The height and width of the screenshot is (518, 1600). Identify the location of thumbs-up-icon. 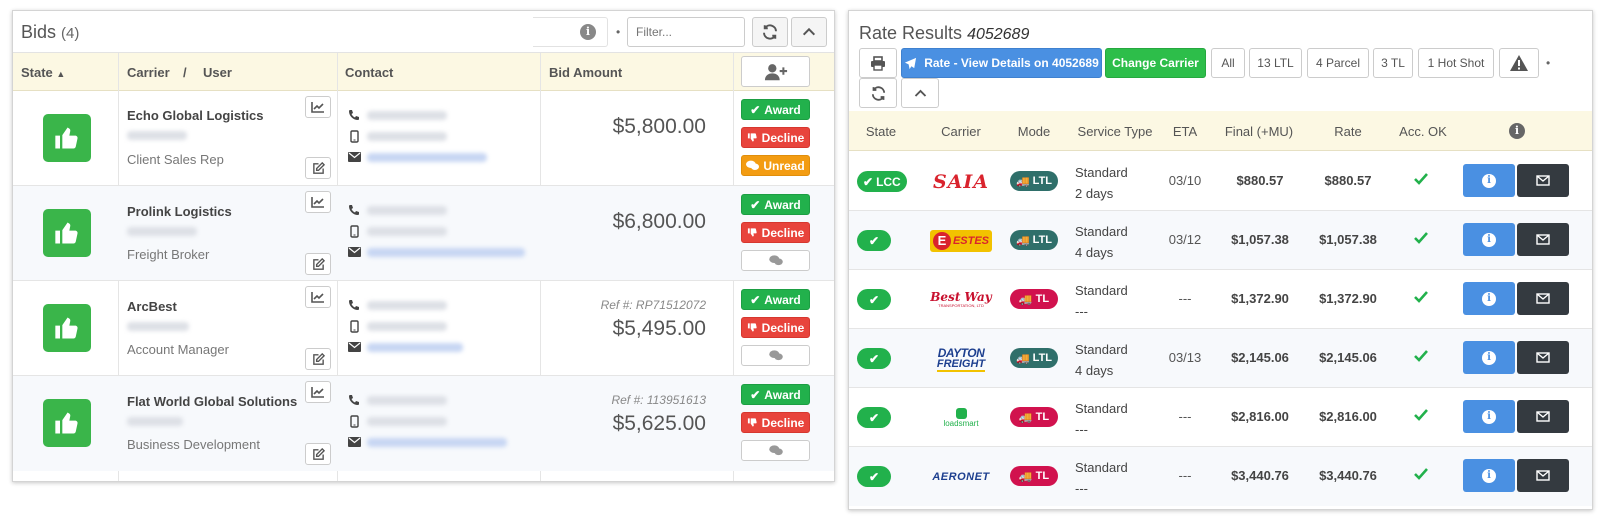
(67, 423).